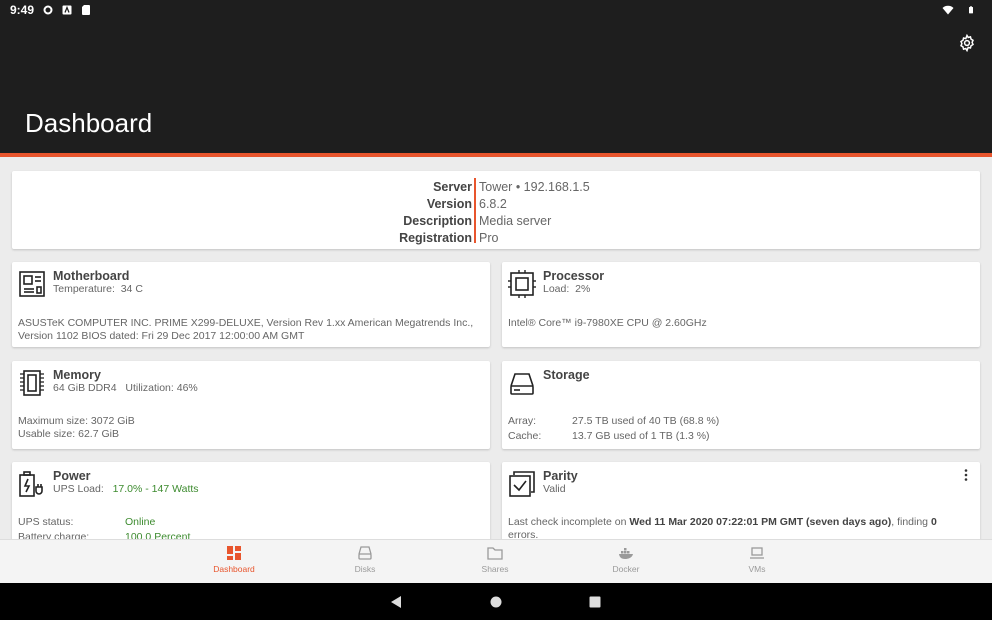 This screenshot has width=992, height=620. What do you see at coordinates (46, 522) in the screenshot?
I see `ups-status-label: UPS status:` at bounding box center [46, 522].